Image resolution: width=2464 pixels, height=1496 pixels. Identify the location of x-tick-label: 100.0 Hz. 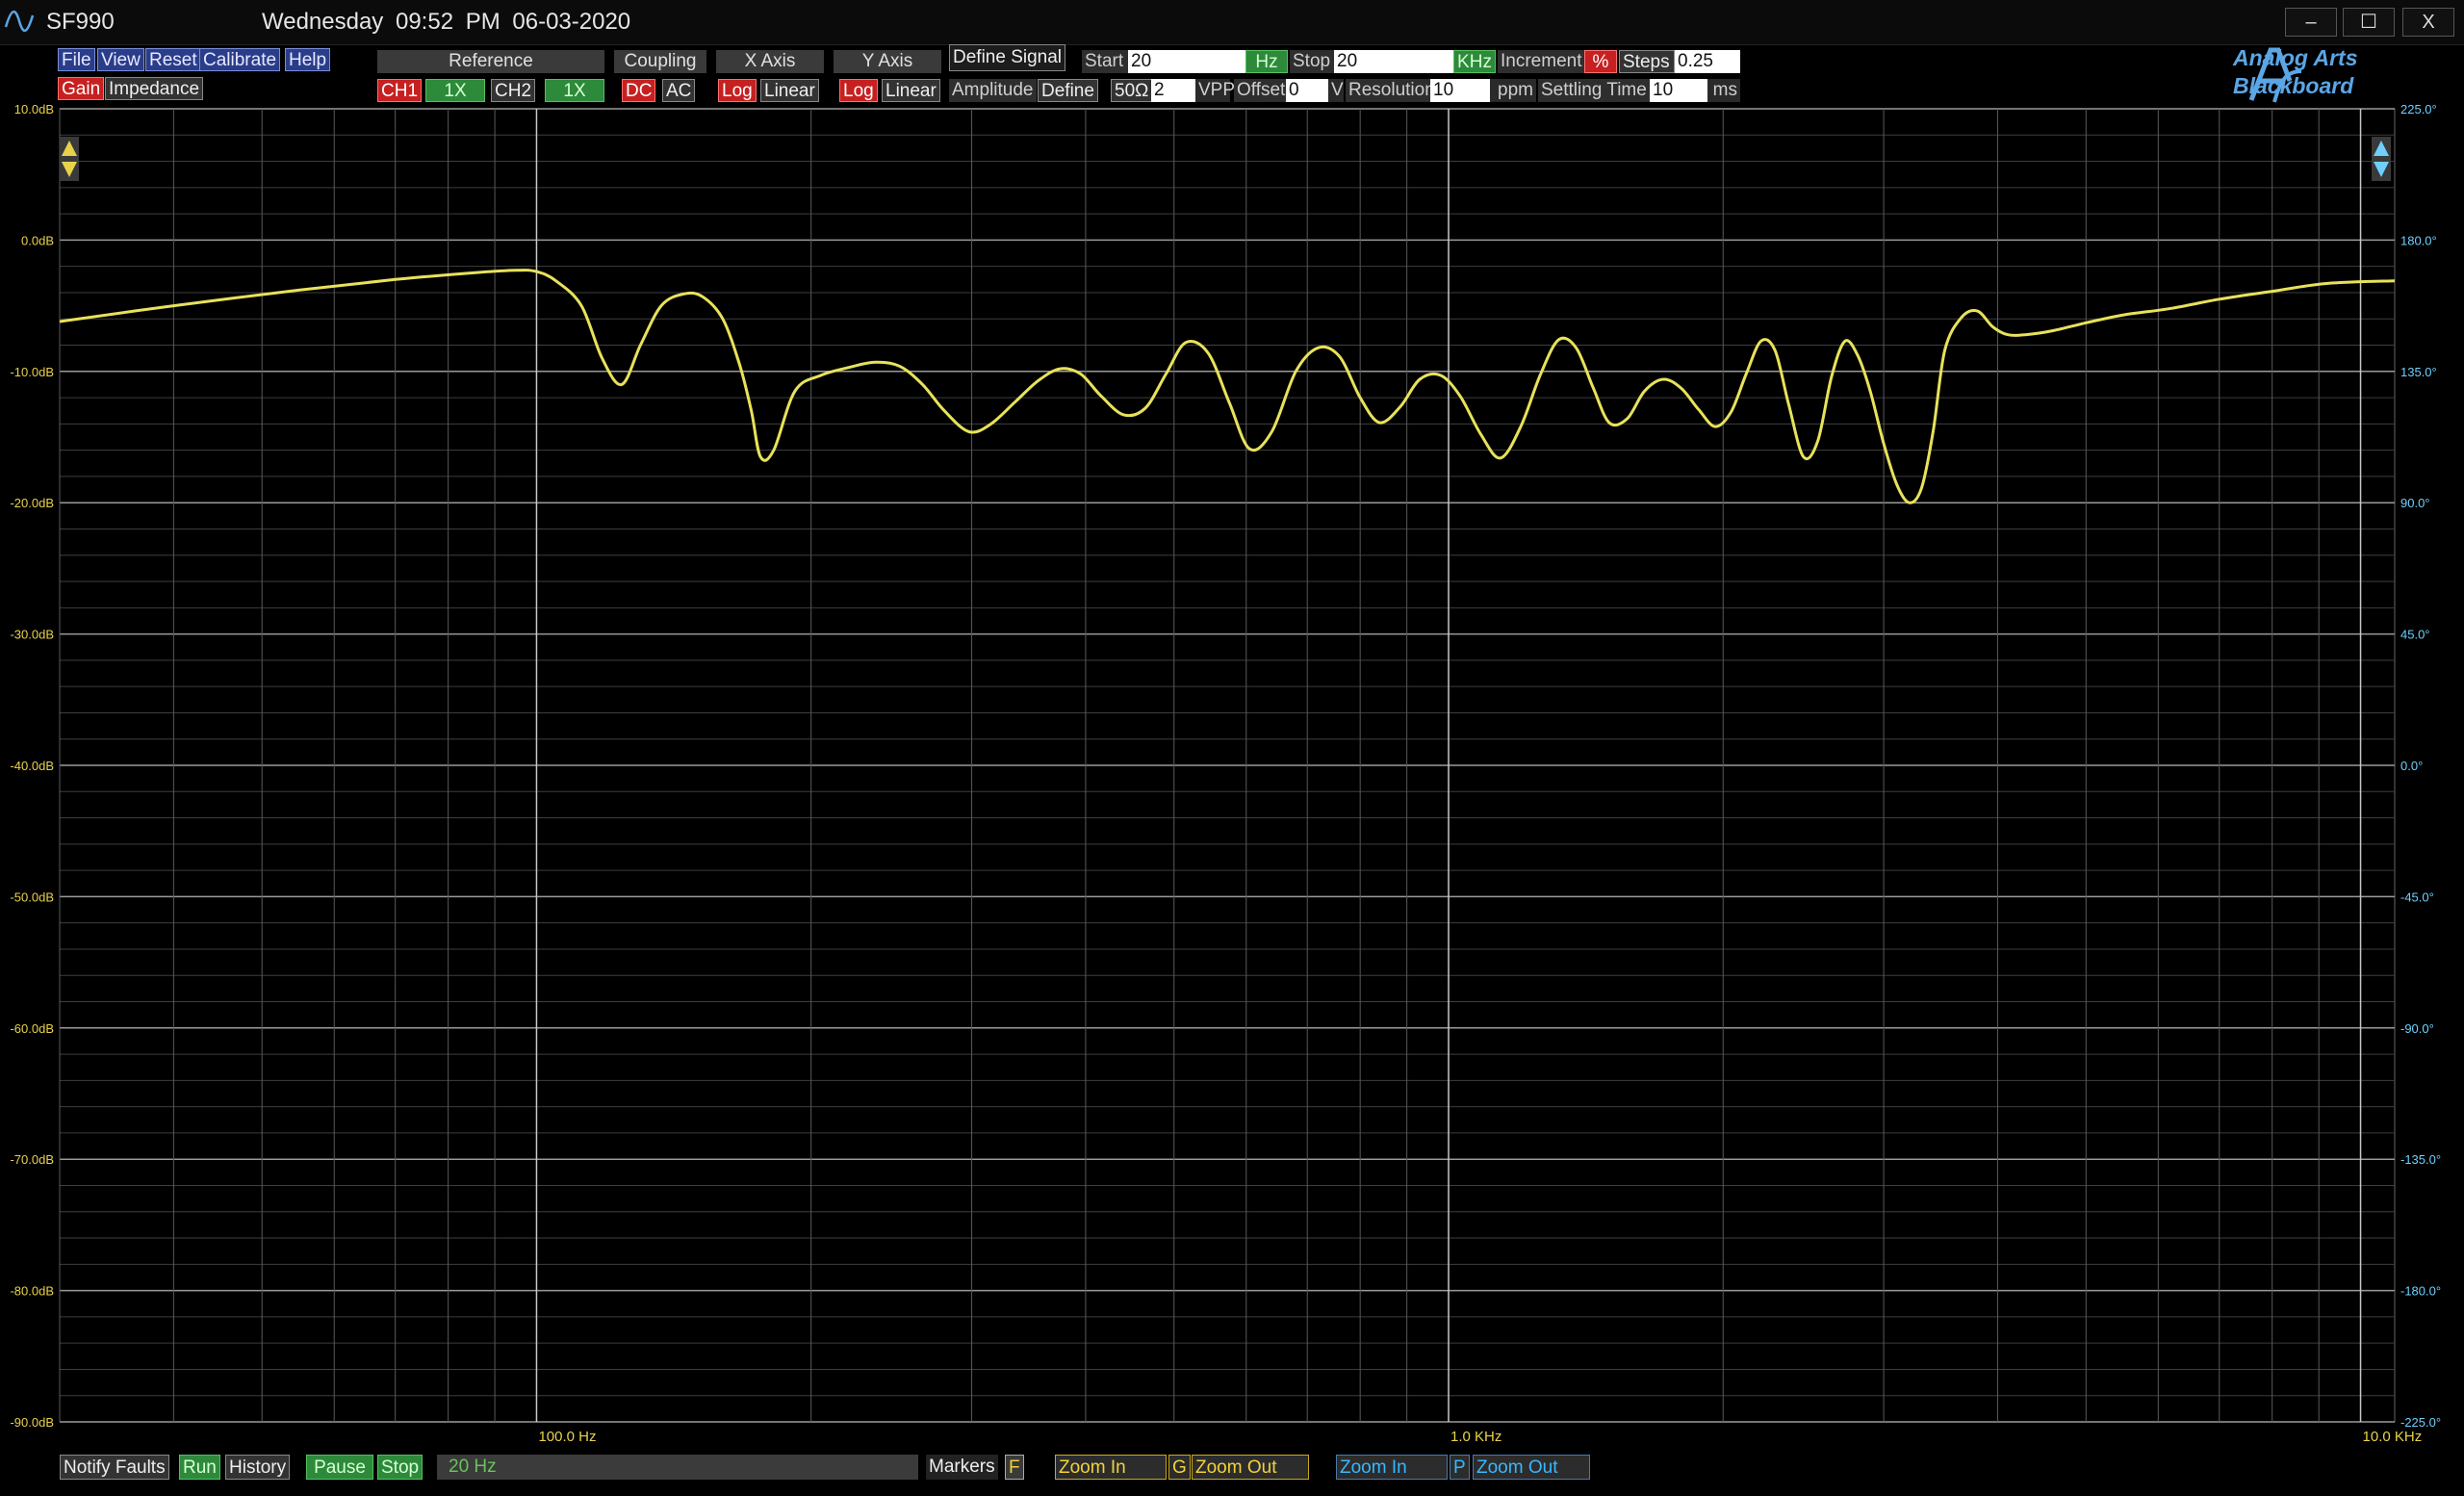
(567, 1437).